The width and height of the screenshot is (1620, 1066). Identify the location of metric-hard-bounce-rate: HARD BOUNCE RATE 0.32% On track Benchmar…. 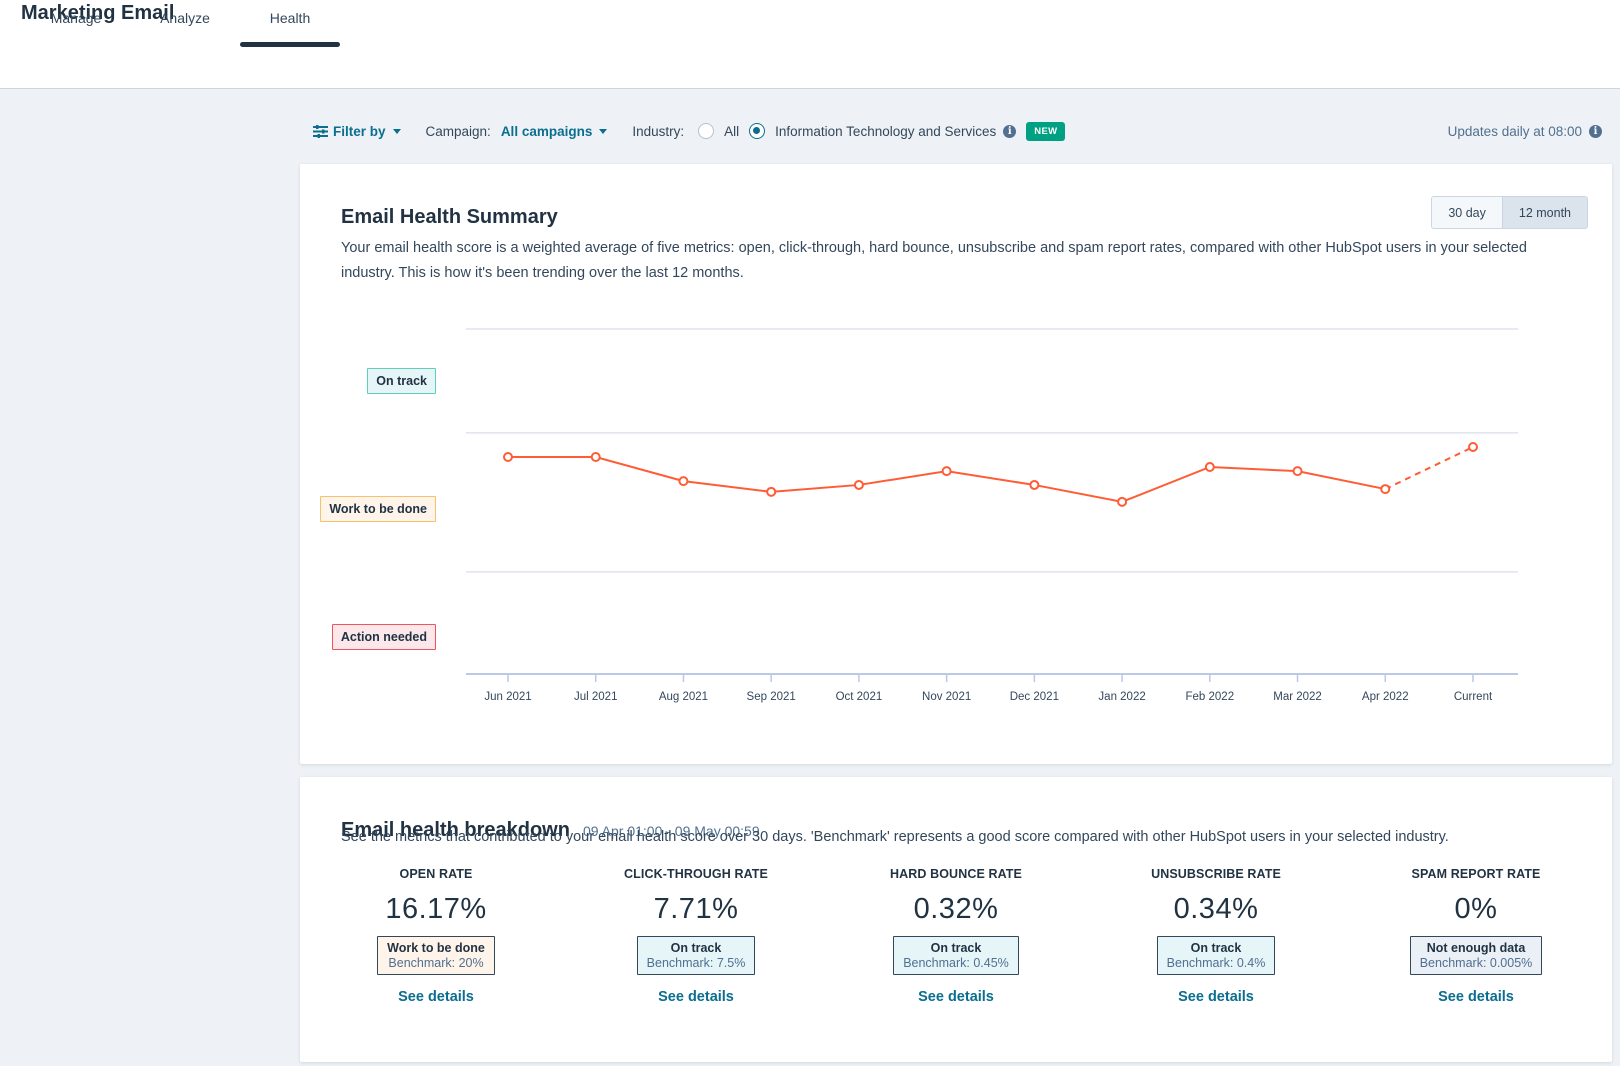
(956, 936).